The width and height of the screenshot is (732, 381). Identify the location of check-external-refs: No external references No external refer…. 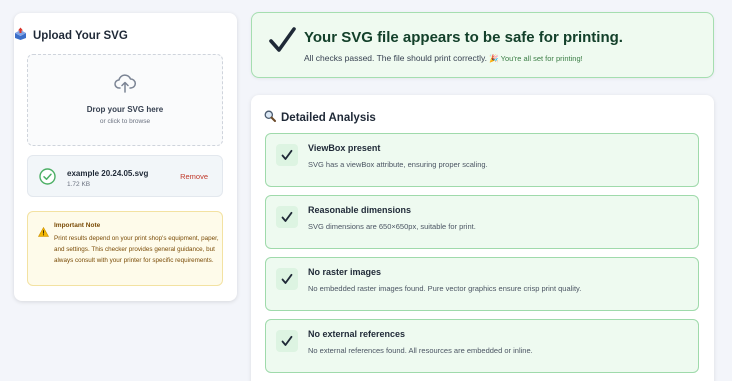
(482, 346).